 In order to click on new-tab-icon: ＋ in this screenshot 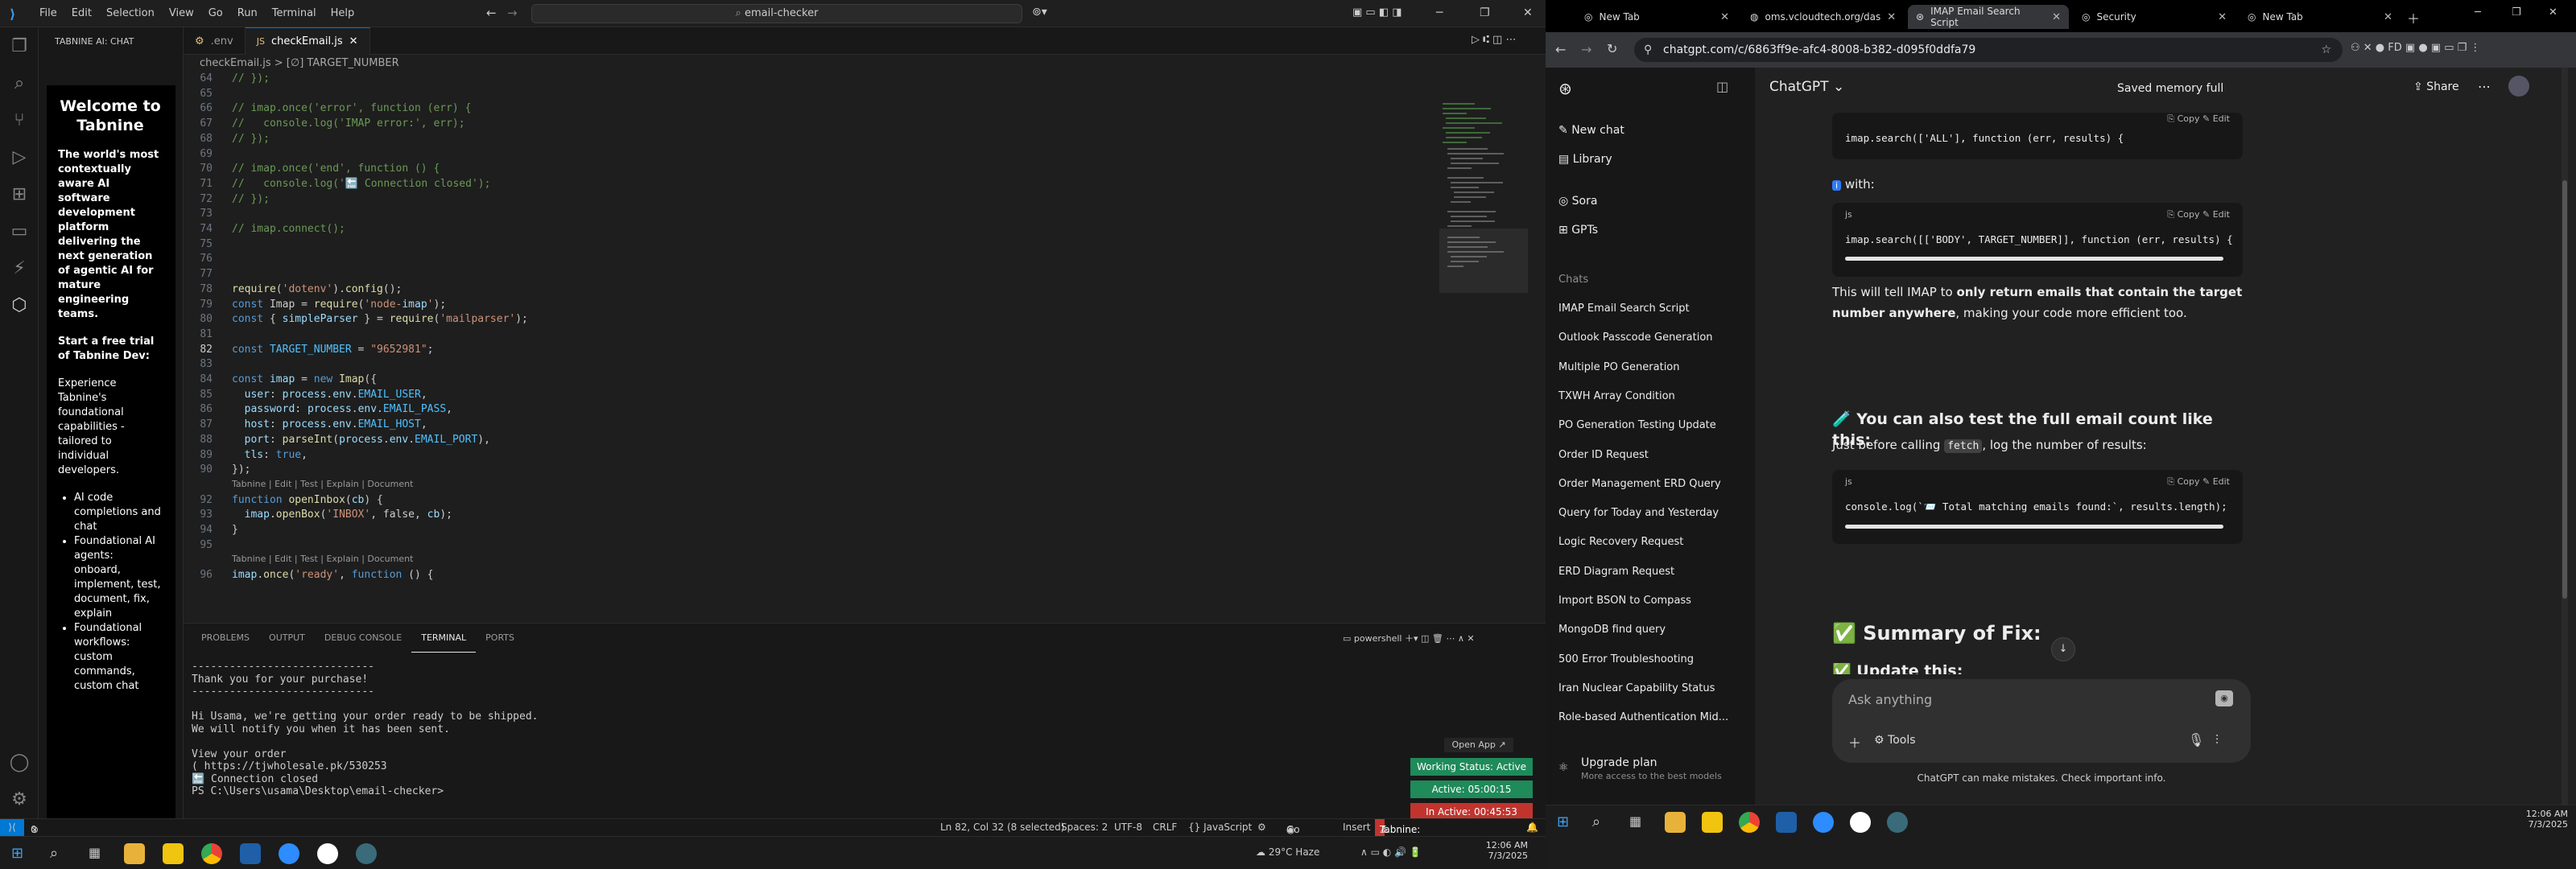, I will do `click(2413, 17)`.